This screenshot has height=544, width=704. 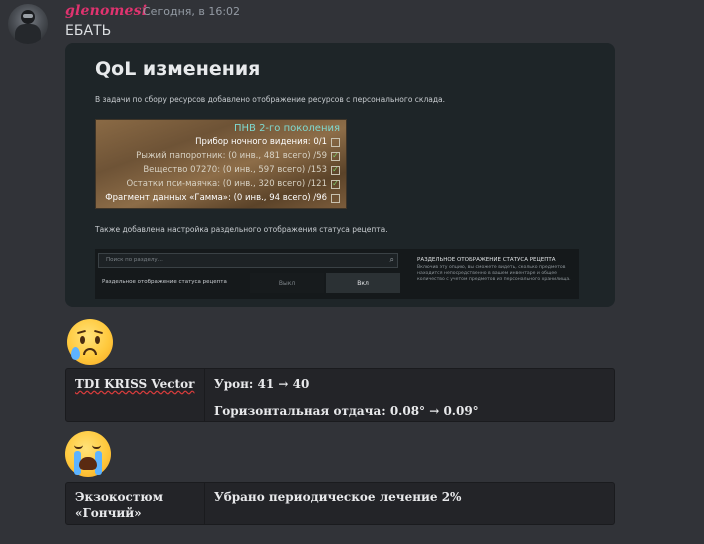 I want to click on hud-row: Прибор ночного видения: 0/1, so click(x=267, y=142).